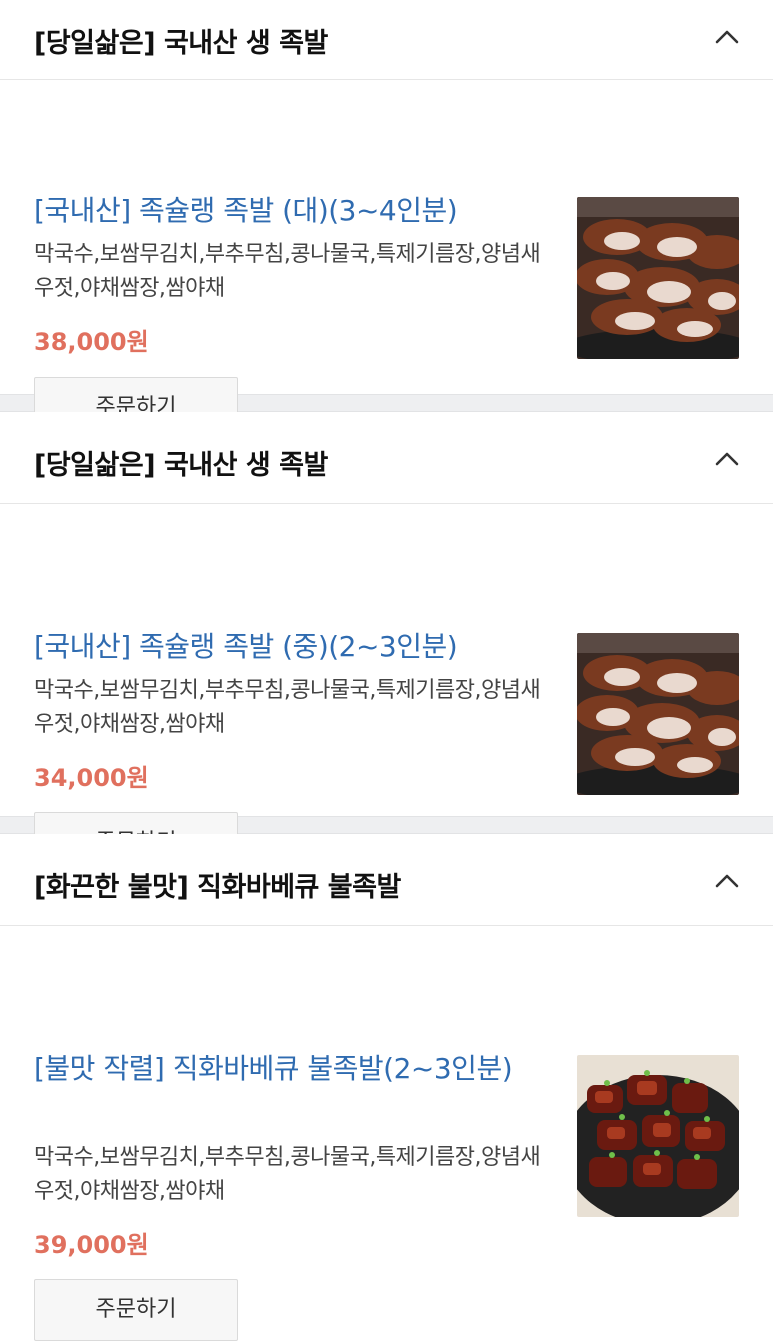 The height and width of the screenshot is (1341, 773). I want to click on order-button: 주문하기, so click(136, 1310).